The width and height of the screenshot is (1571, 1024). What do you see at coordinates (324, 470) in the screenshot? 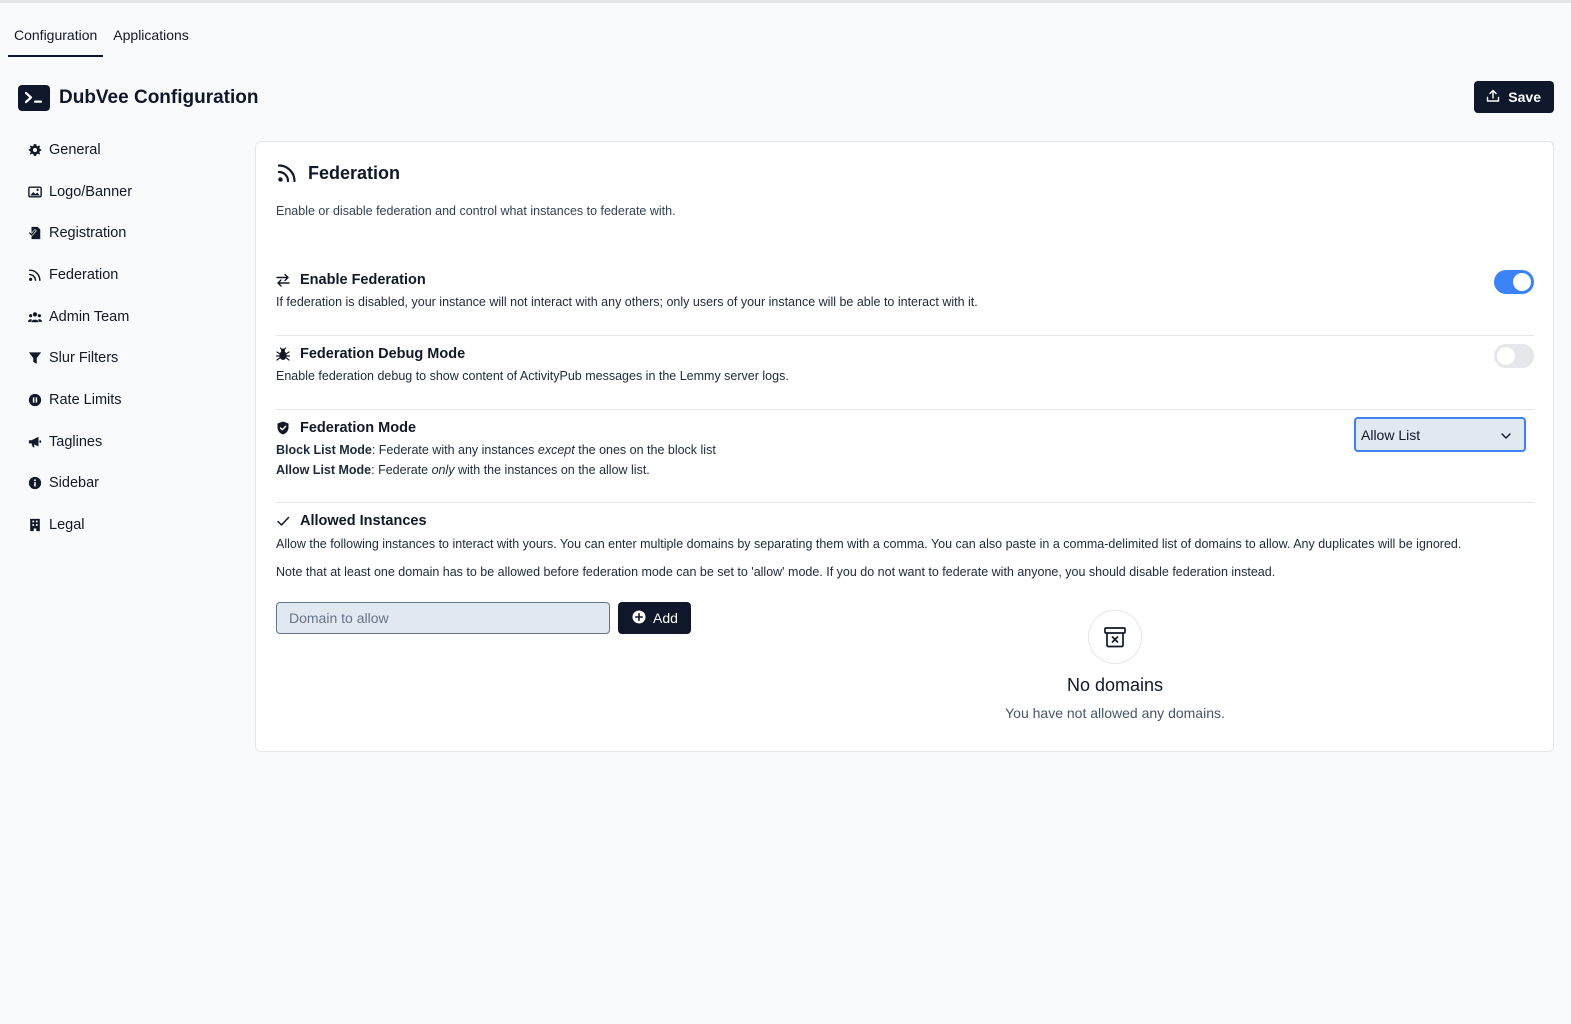
I see `allow-list-mode-label: Allow List Mode` at bounding box center [324, 470].